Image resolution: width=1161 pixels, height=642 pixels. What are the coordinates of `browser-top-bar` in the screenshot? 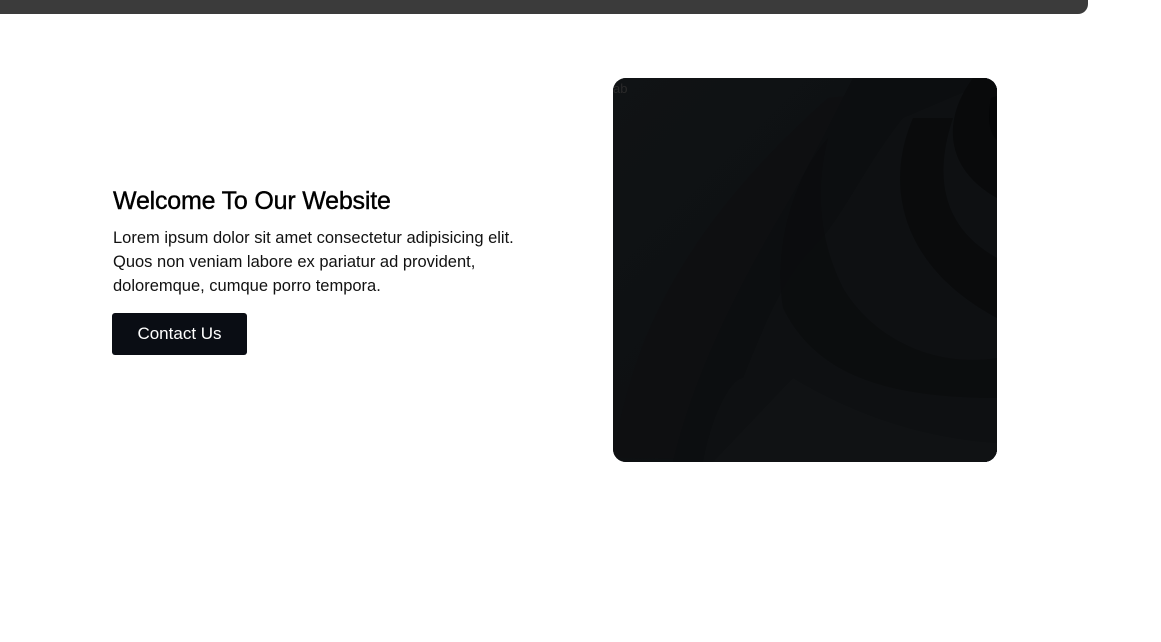 It's located at (580, 7).